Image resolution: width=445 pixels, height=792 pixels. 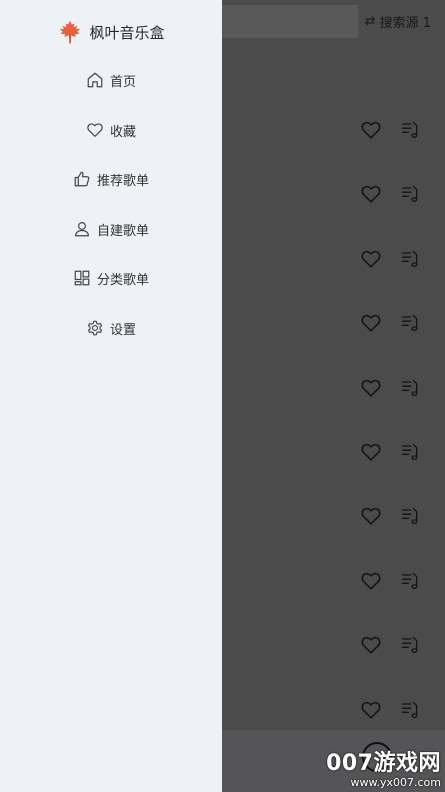 I want to click on maple-leaf-icon, so click(x=70, y=32).